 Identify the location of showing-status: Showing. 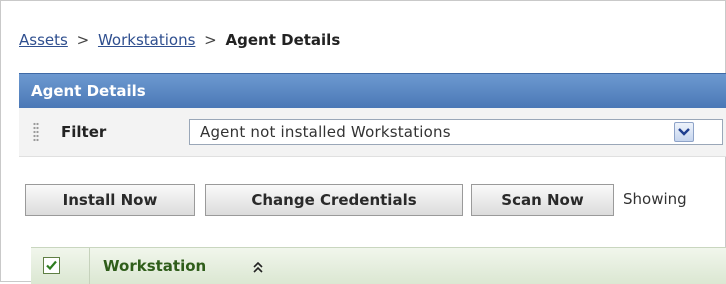
(655, 199).